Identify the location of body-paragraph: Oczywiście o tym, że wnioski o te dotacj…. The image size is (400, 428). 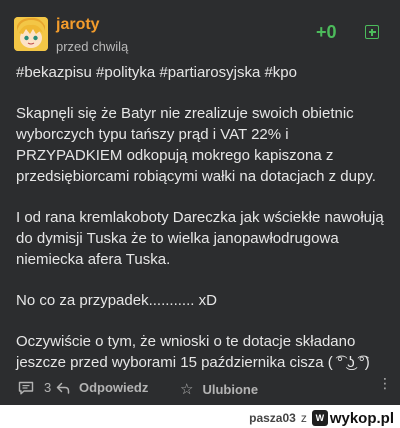
(193, 352).